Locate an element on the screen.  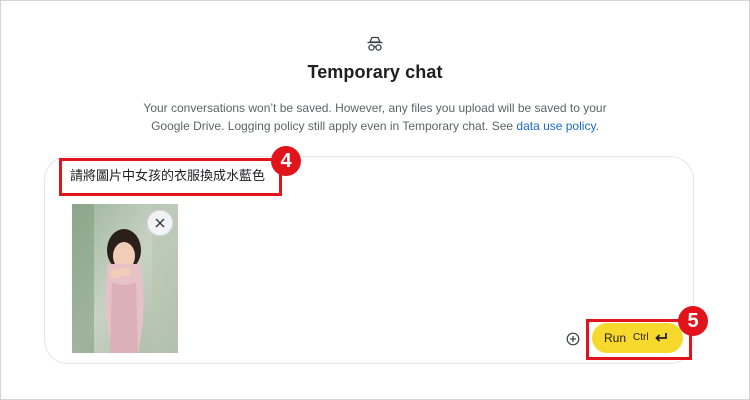
step-badge-4: 4 is located at coordinates (286, 161).